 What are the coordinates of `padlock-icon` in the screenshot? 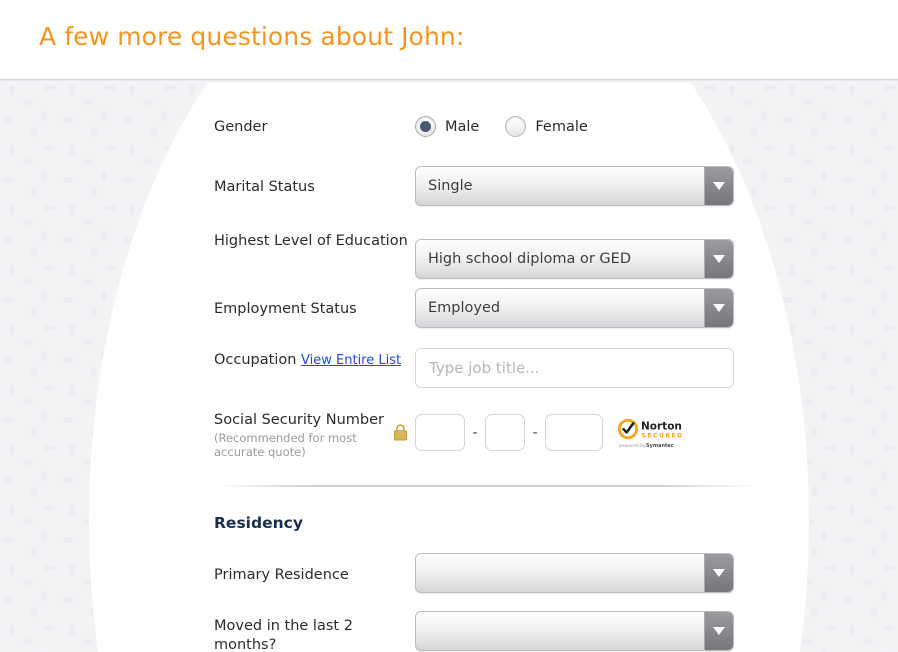 It's located at (400, 432).